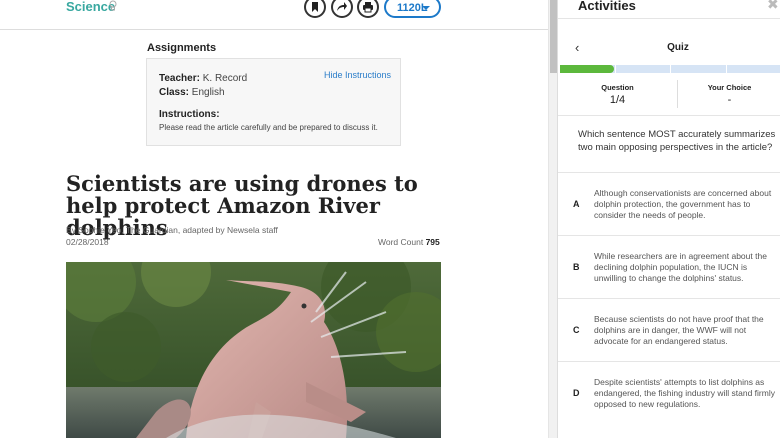 The width and height of the screenshot is (780, 438). Describe the element at coordinates (576, 204) in the screenshot. I see `answer-letter: A` at that location.